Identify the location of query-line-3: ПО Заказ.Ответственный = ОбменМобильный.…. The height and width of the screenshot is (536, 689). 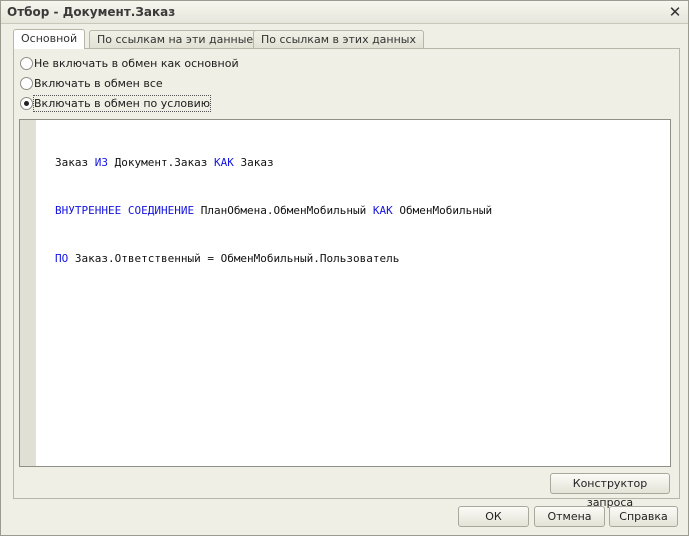
(273, 259).